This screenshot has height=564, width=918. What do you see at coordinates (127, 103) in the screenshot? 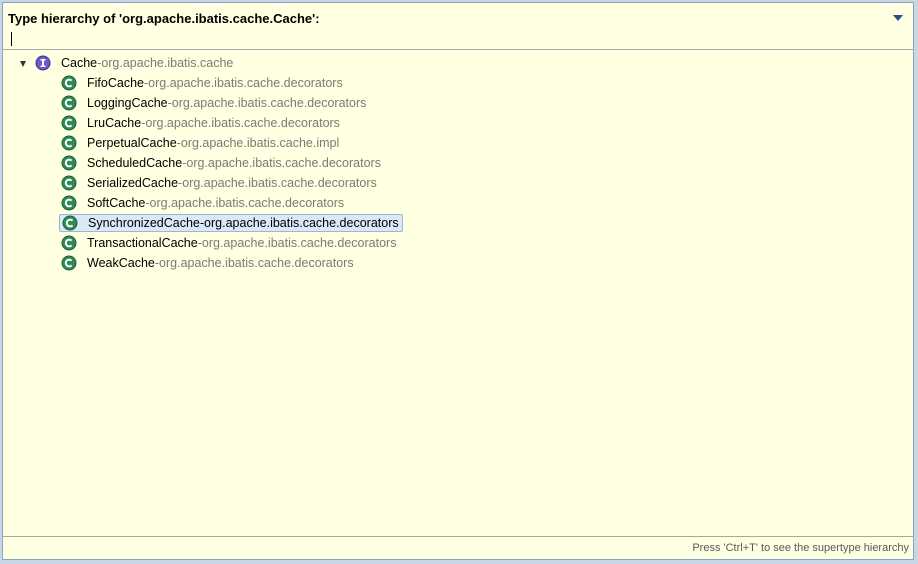
I see `type-name: LoggingCache` at bounding box center [127, 103].